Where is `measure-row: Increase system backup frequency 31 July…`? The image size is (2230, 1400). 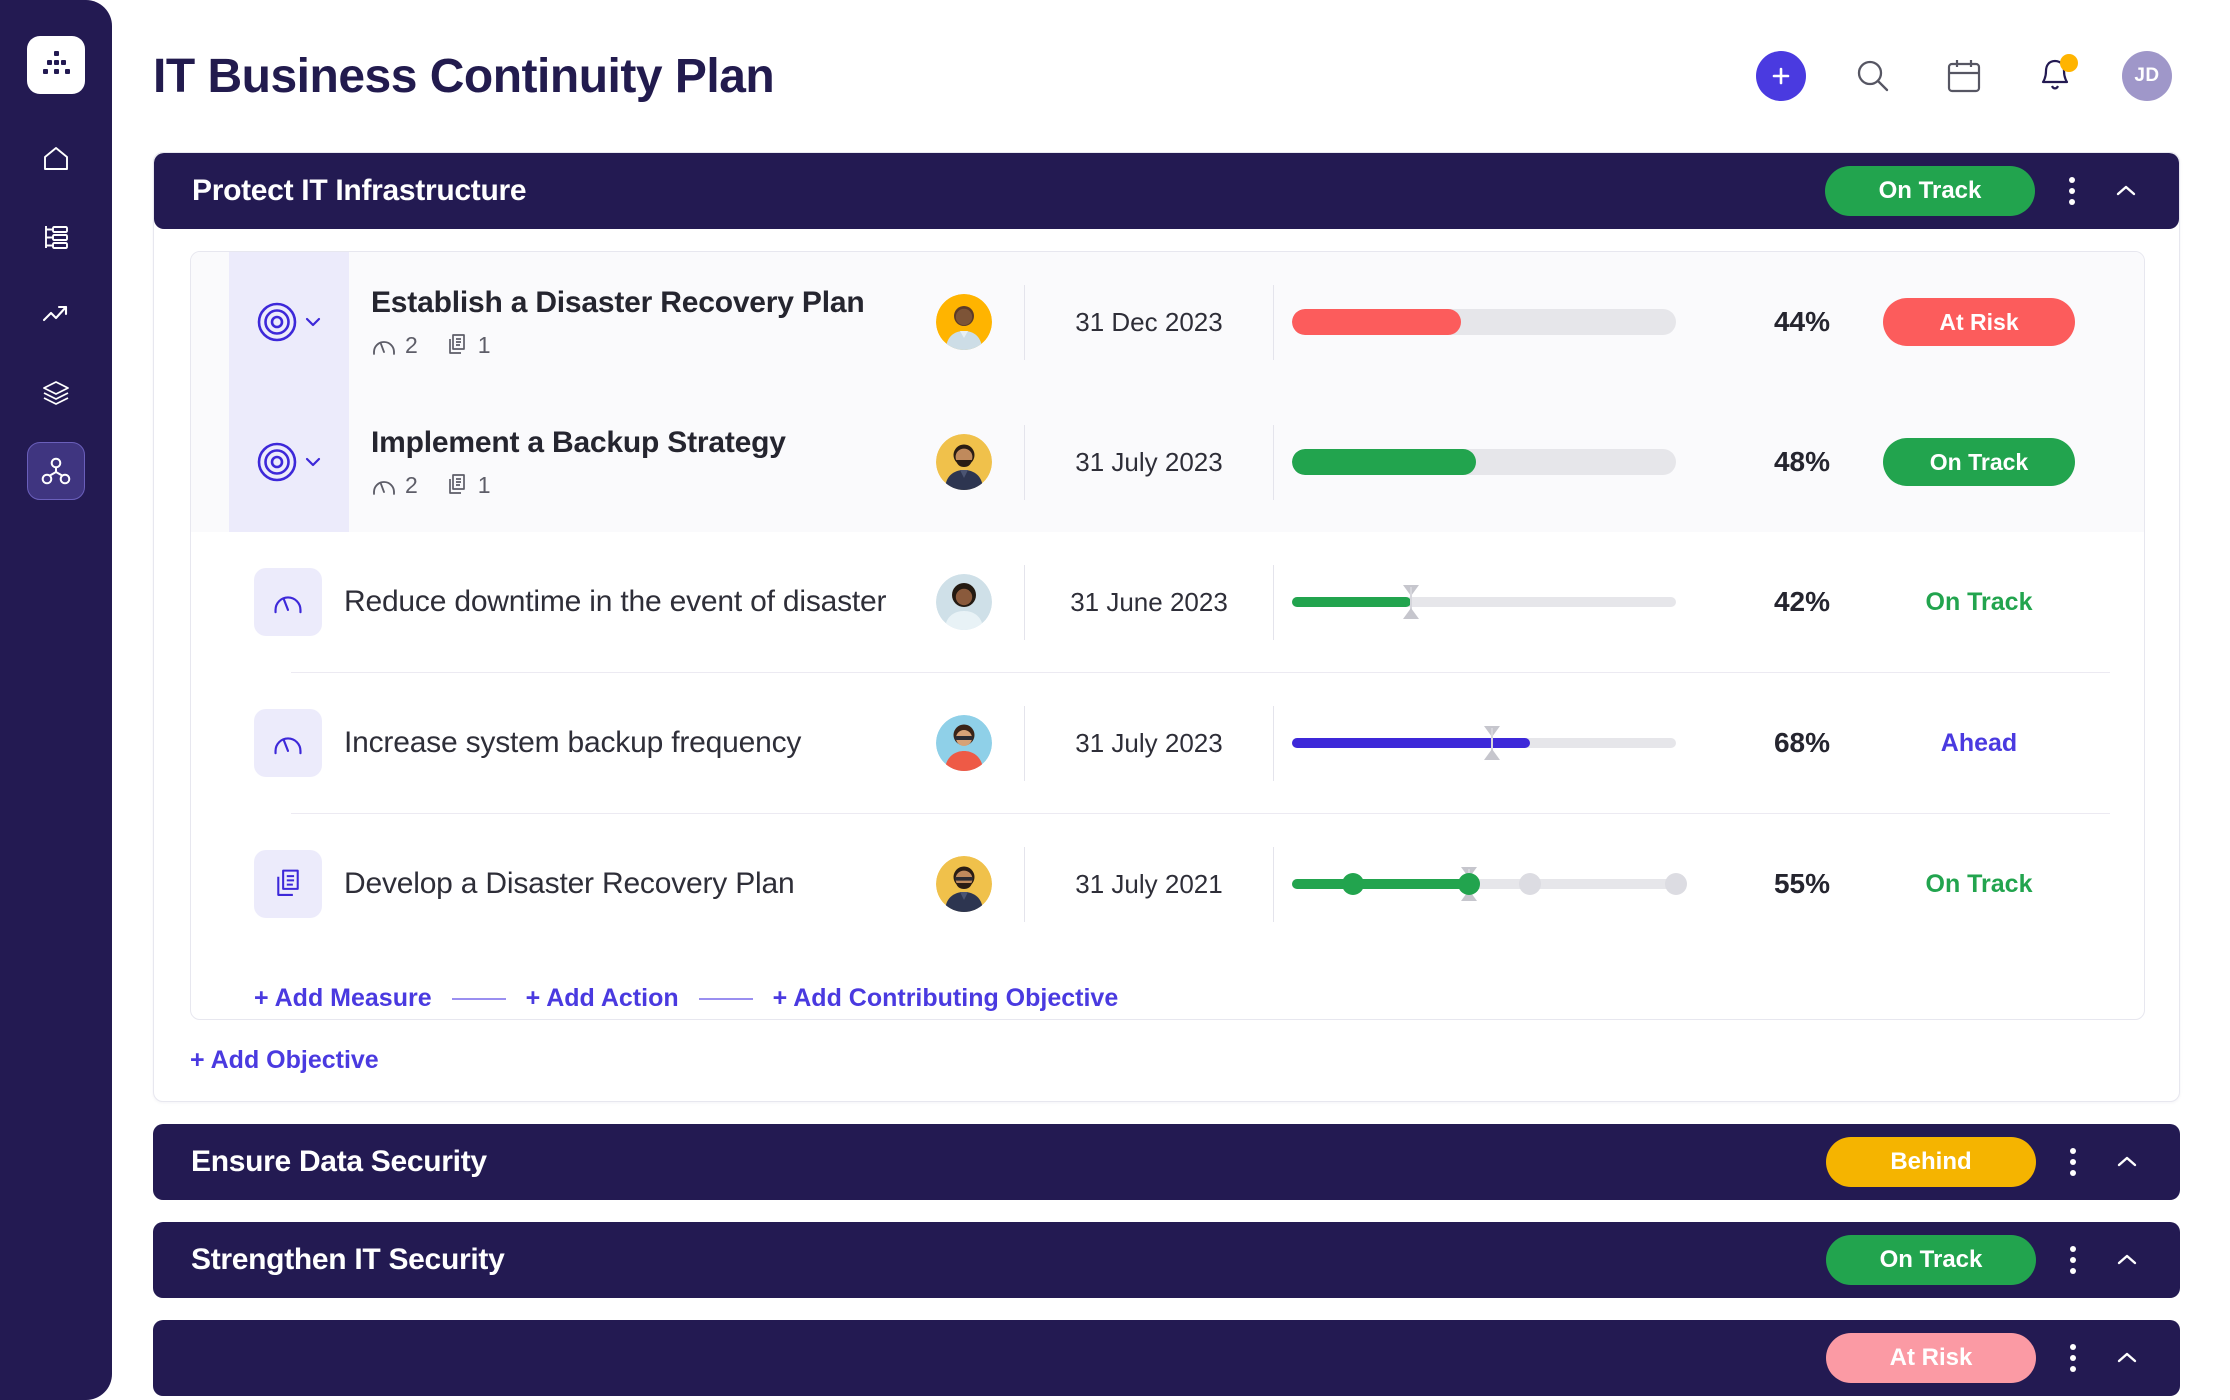 measure-row: Increase system backup frequency 31 July… is located at coordinates (1167, 743).